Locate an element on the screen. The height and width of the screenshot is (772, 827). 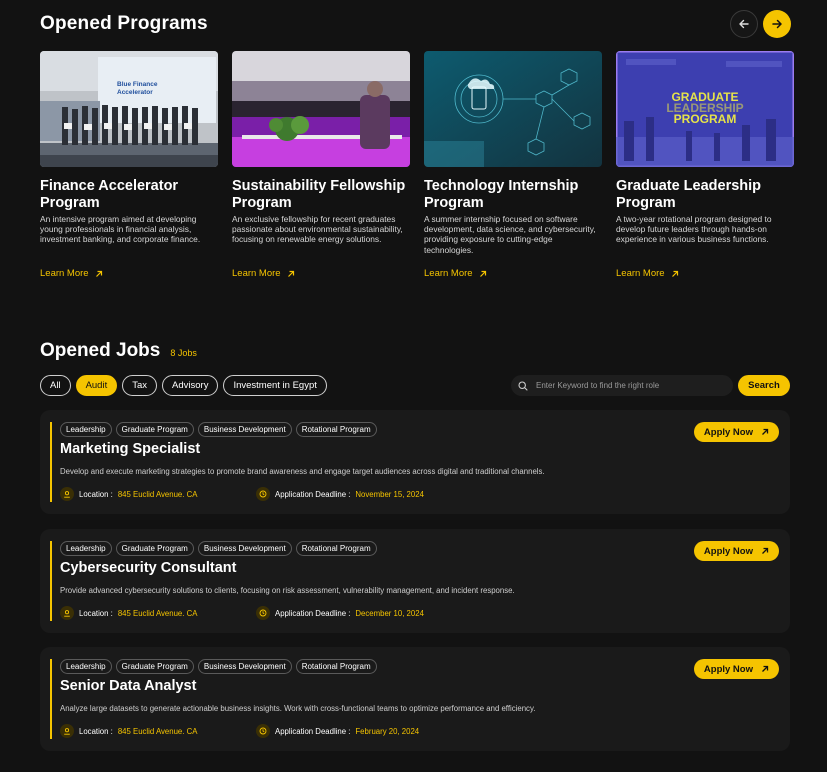
filter-advisory: Advisory is located at coordinates (190, 385).